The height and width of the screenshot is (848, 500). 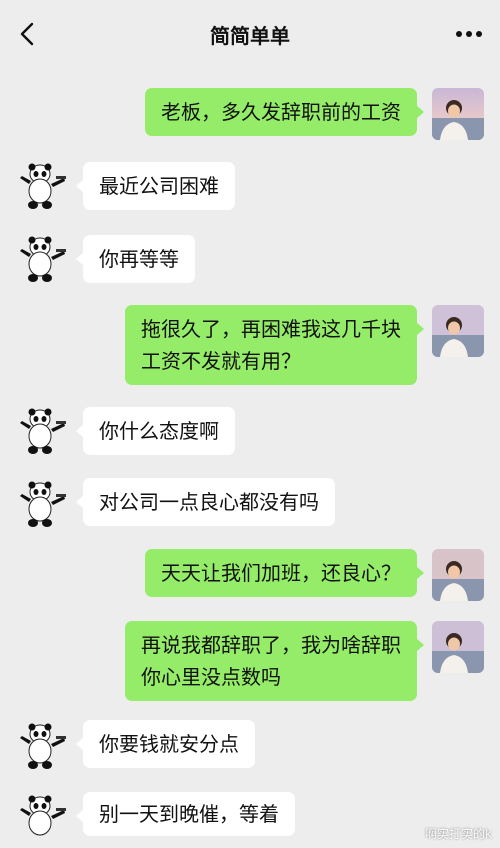 I want to click on more-button, so click(x=469, y=34).